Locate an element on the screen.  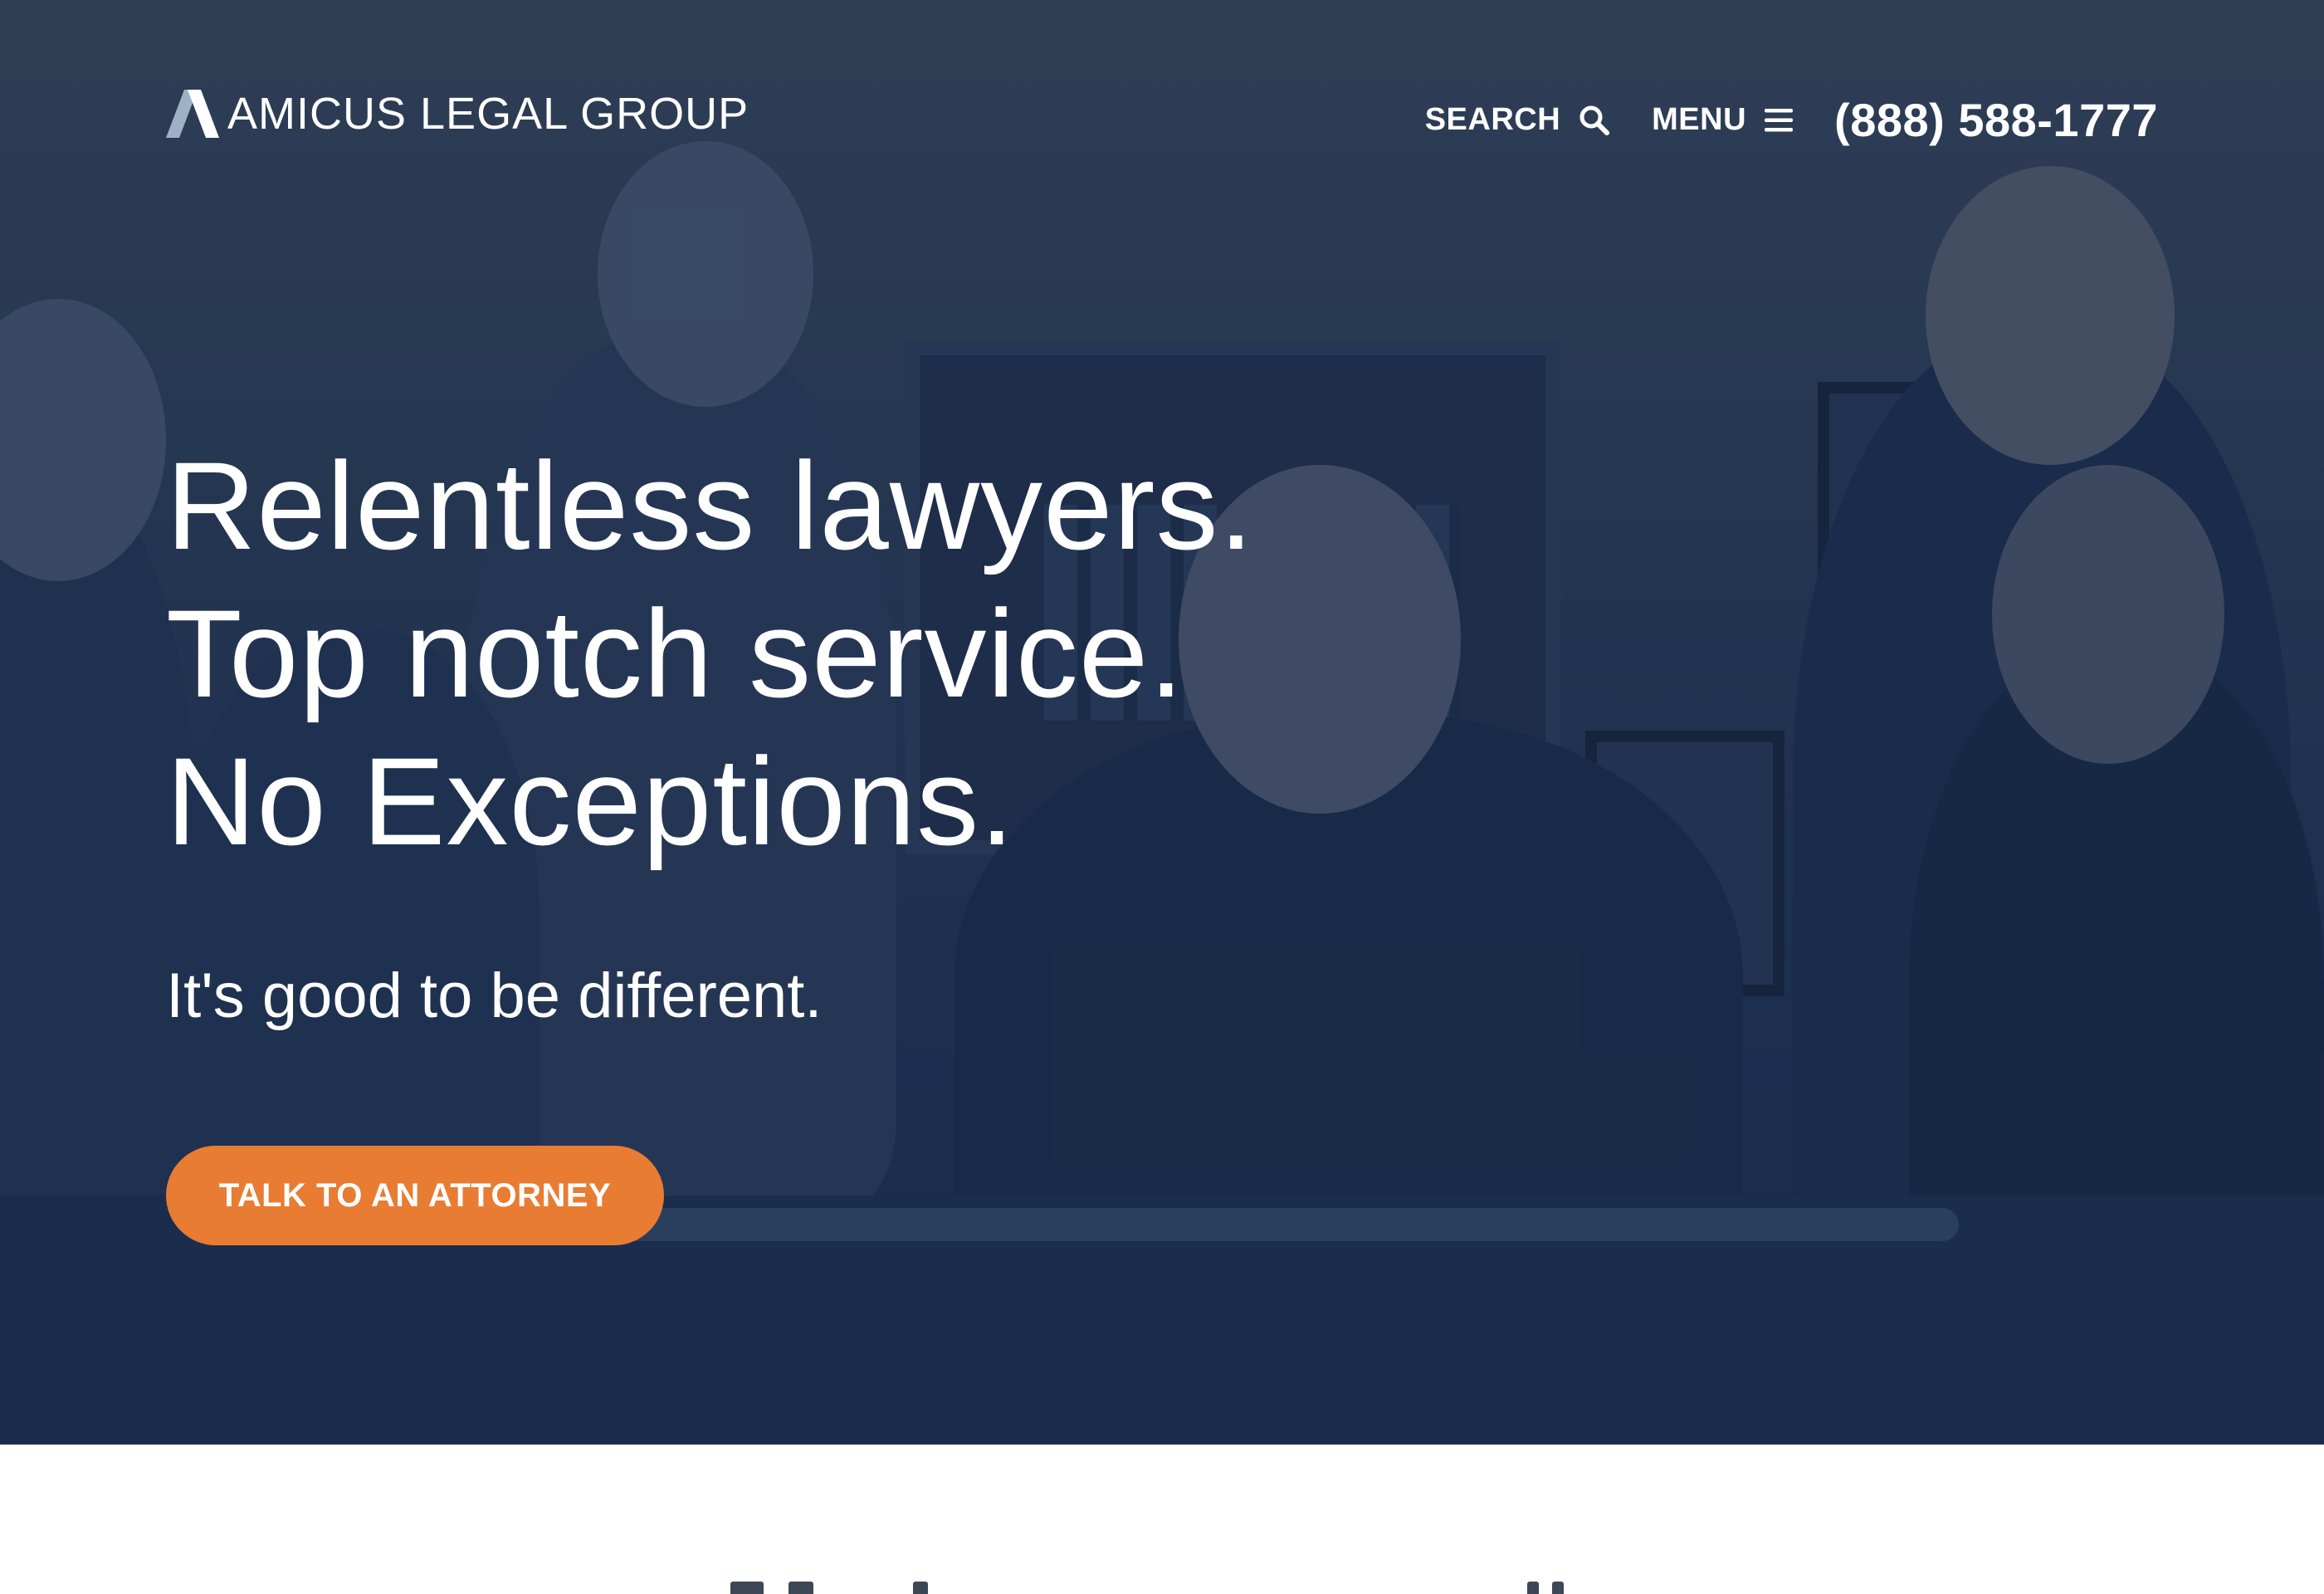
phone-link: (888) 588-1777 is located at coordinates (1996, 120).